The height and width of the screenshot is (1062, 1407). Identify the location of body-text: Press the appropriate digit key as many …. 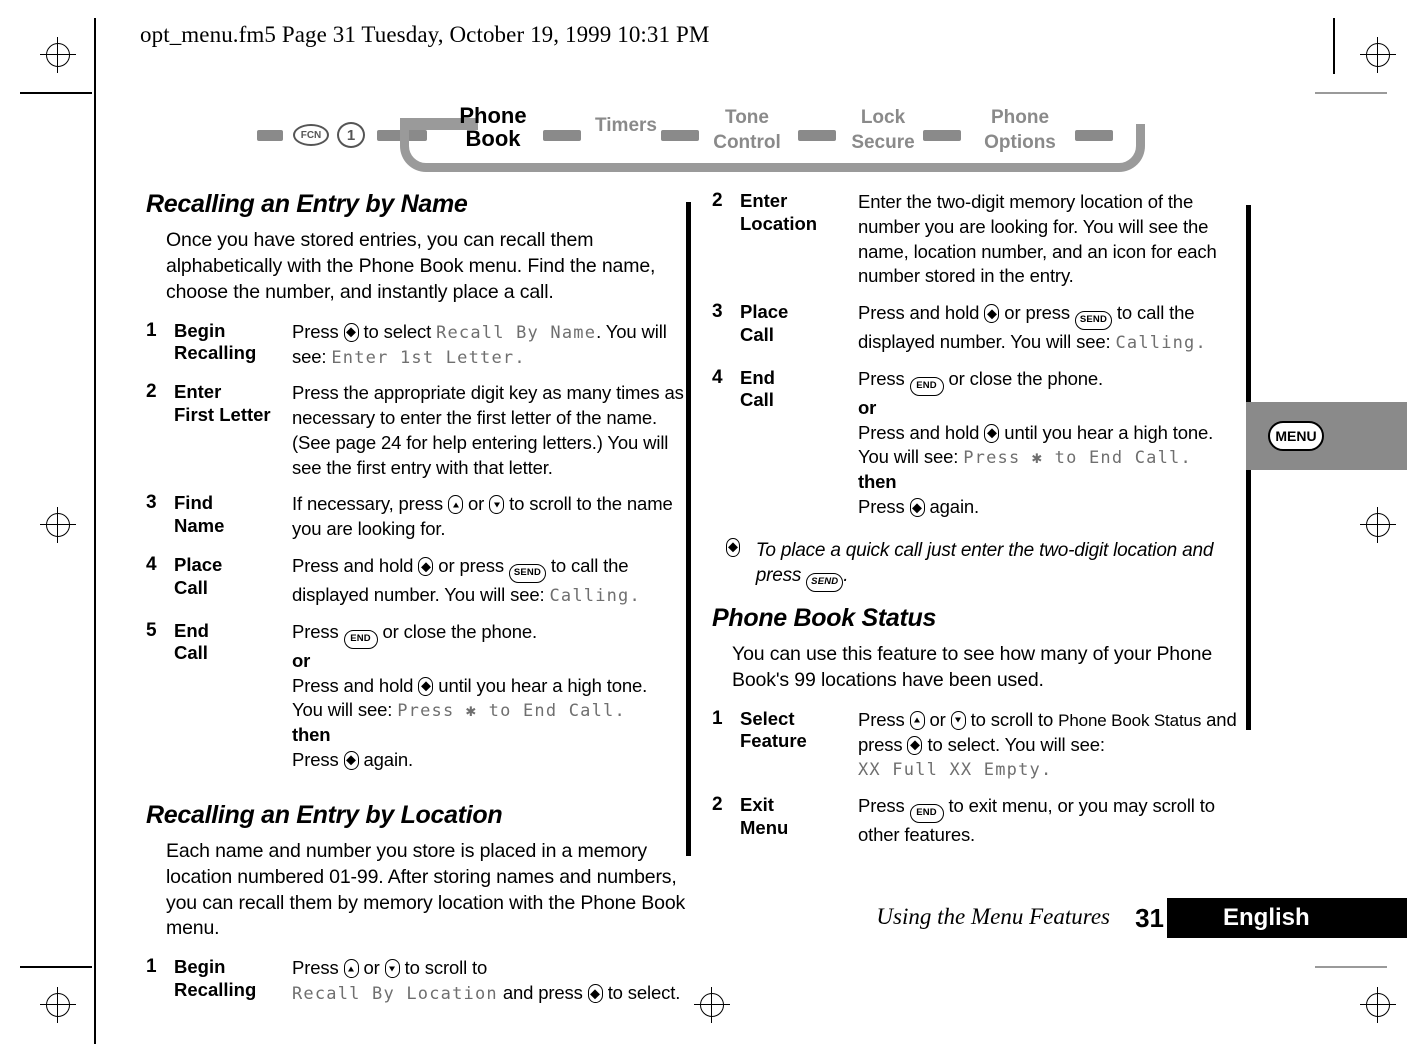
(488, 430).